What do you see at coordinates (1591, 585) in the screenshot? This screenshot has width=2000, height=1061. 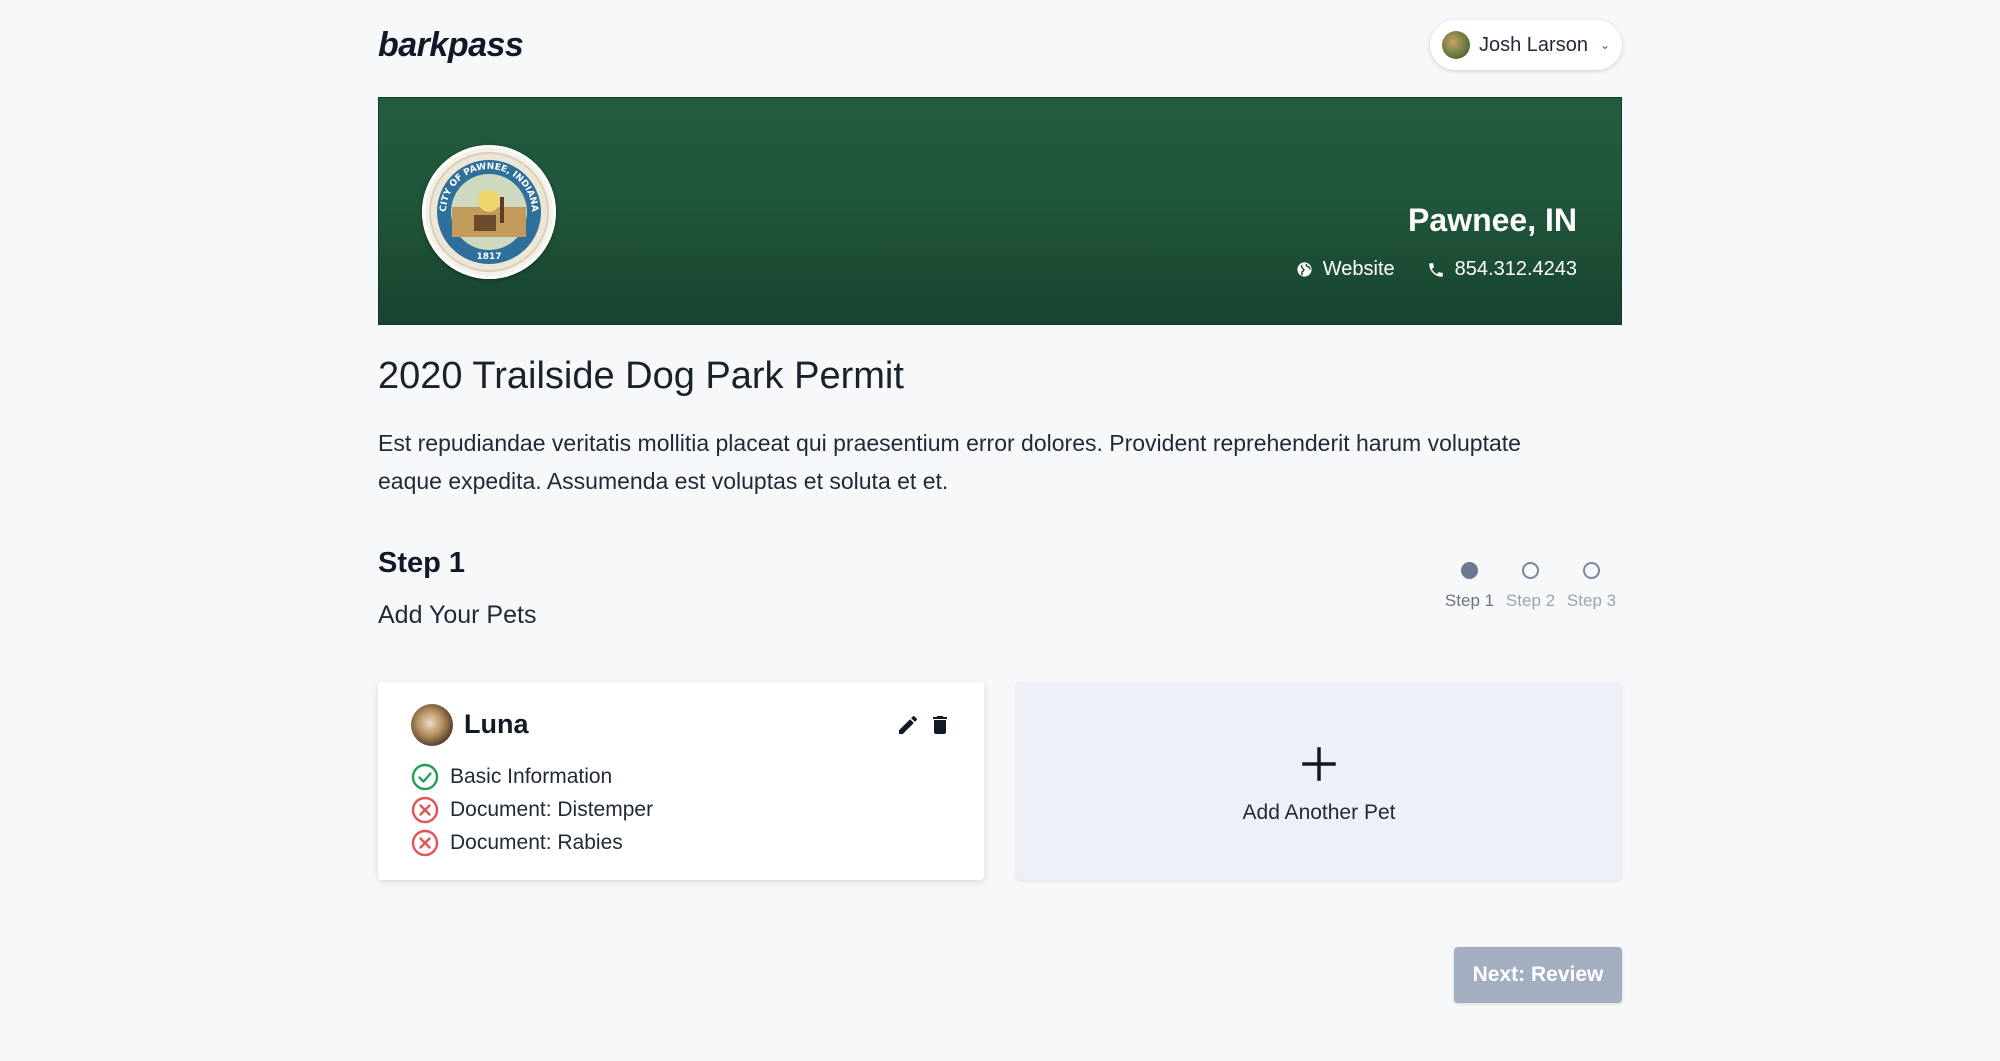 I see `stepper-item-3: Step 3` at bounding box center [1591, 585].